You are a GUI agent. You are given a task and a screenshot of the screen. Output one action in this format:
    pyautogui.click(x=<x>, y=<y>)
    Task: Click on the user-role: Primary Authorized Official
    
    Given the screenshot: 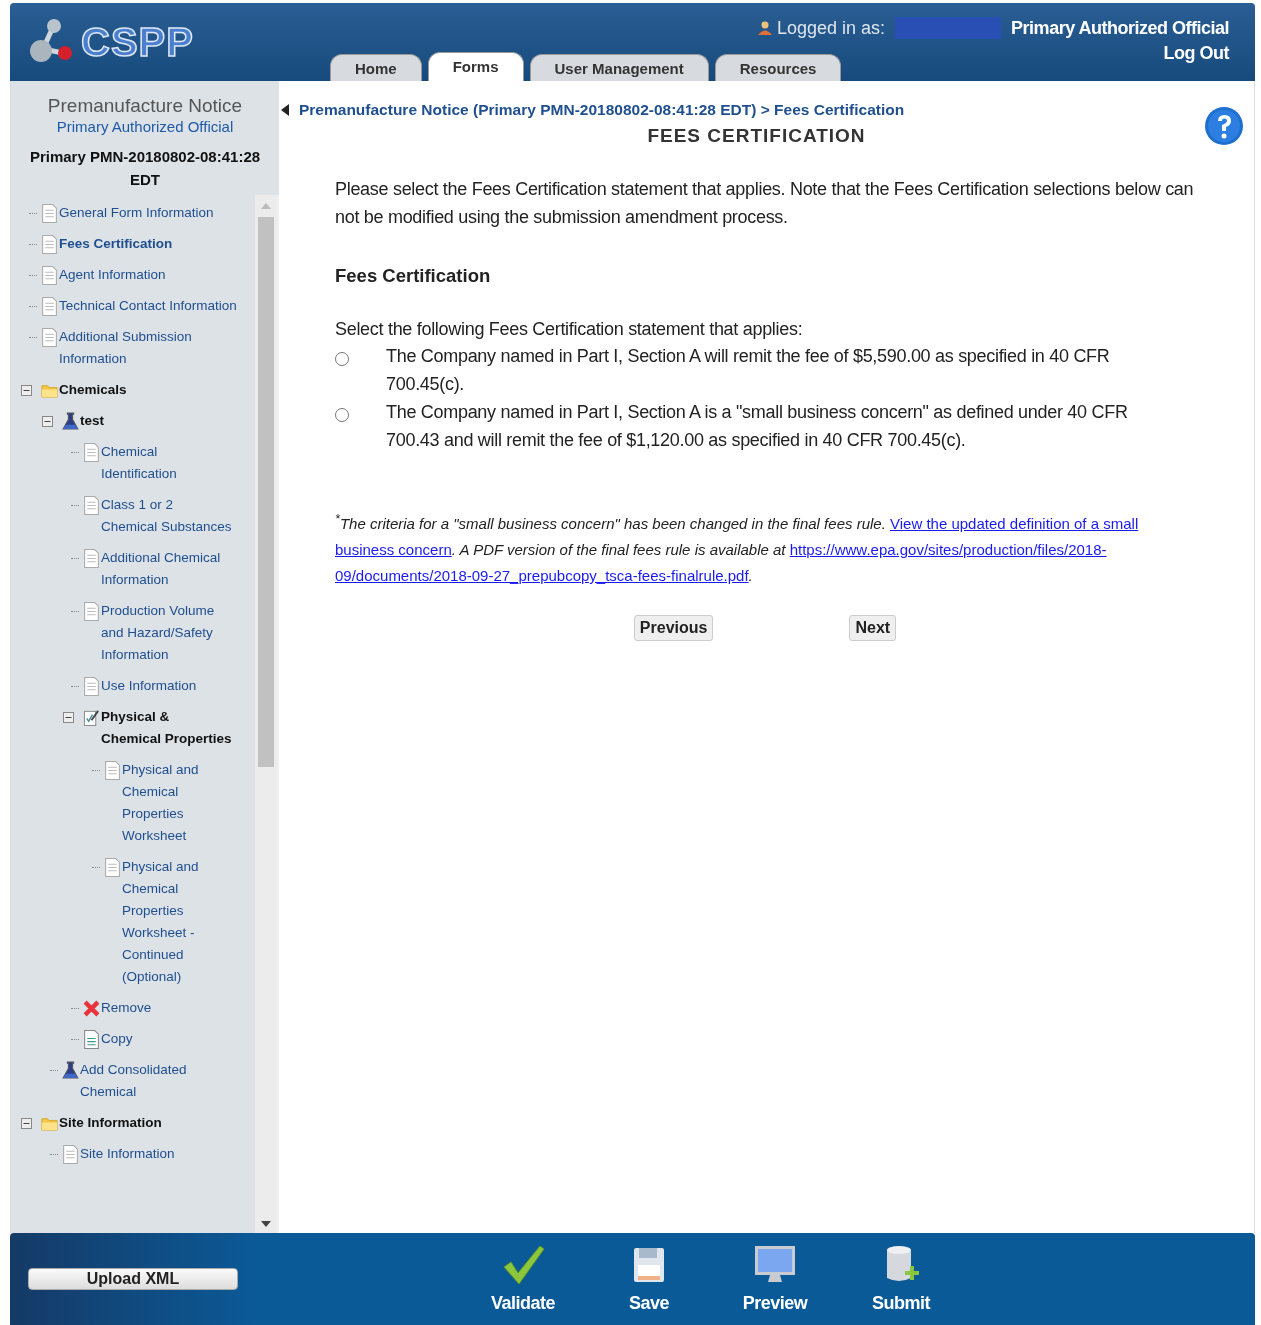 What is the action you would take?
    pyautogui.click(x=1120, y=28)
    